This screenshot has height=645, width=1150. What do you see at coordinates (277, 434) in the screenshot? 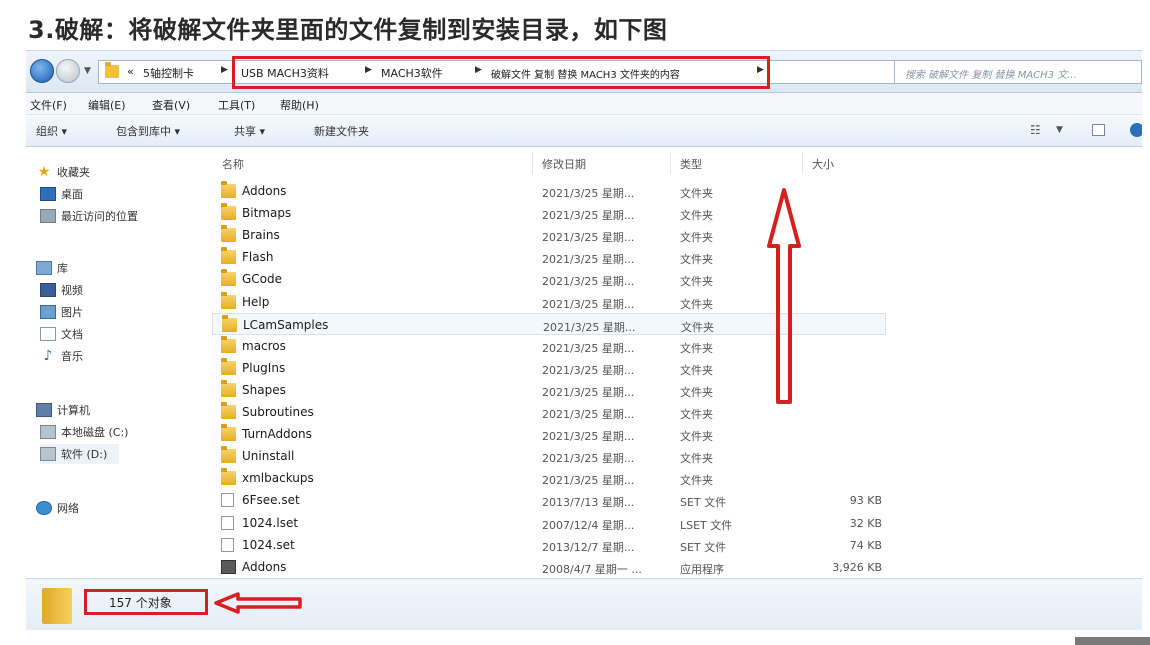
I see `file-name: TurnAddons` at bounding box center [277, 434].